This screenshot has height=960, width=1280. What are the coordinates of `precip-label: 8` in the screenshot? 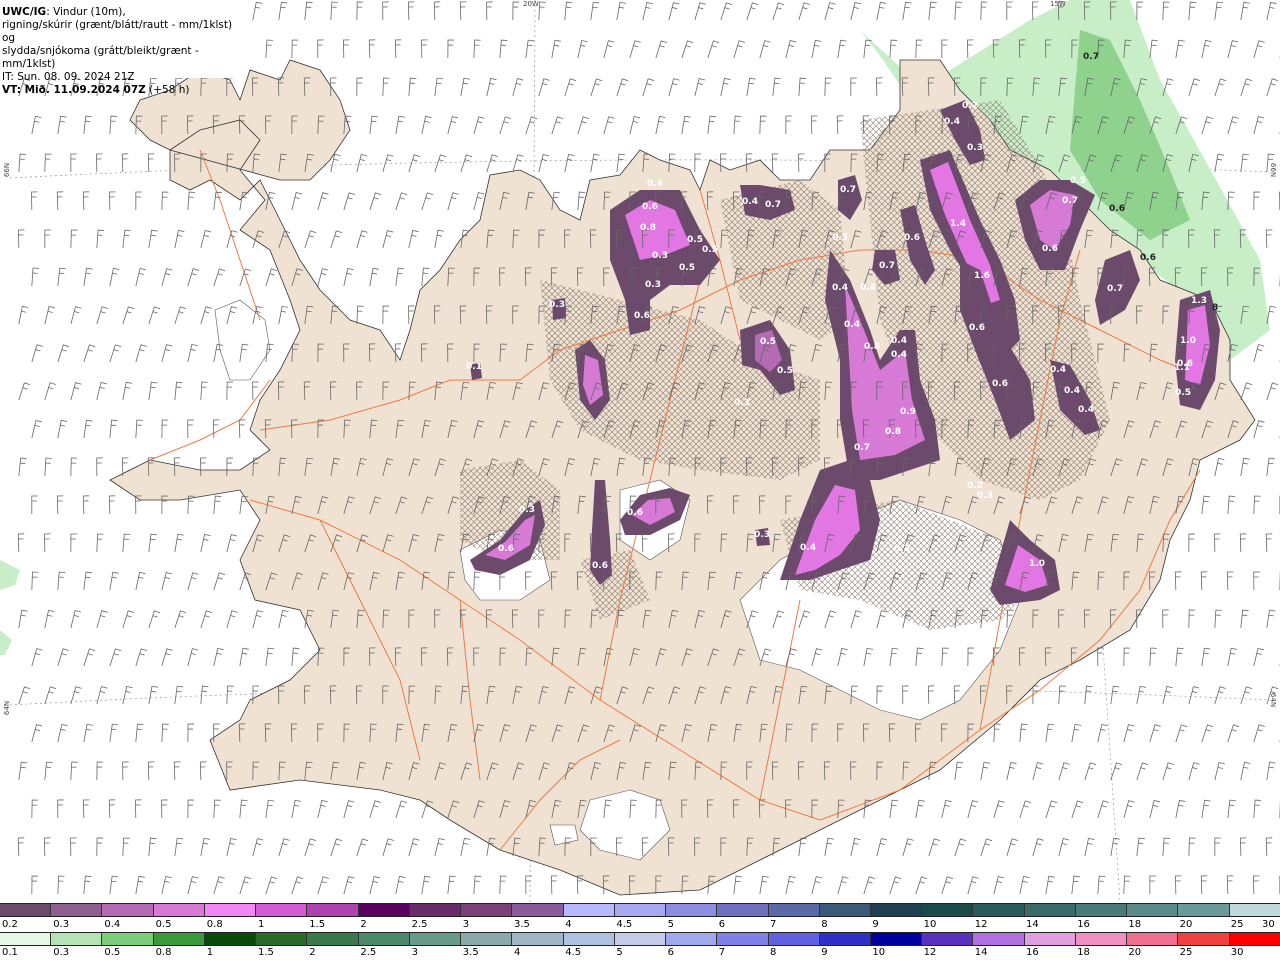 It's located at (1215, 308).